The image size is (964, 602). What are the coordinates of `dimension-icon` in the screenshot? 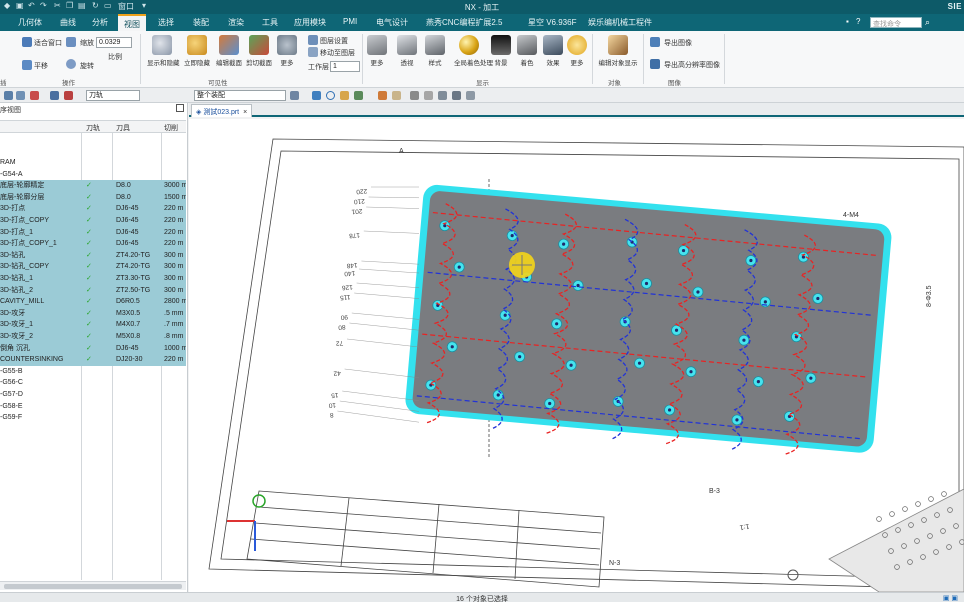 It's located at (442, 95).